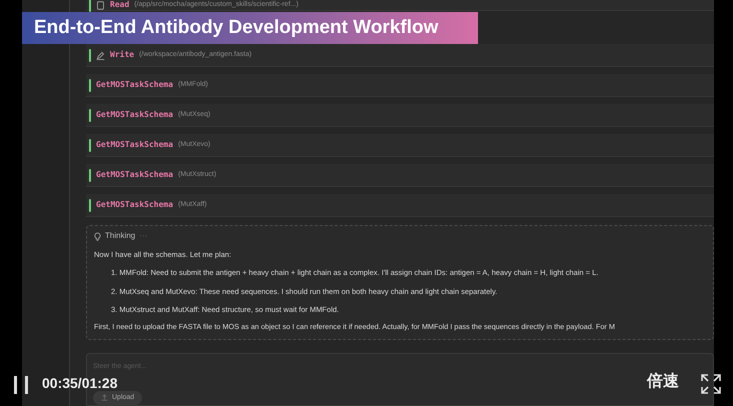 The width and height of the screenshot is (733, 406). What do you see at coordinates (104, 398) in the screenshot?
I see `upload-icon` at bounding box center [104, 398].